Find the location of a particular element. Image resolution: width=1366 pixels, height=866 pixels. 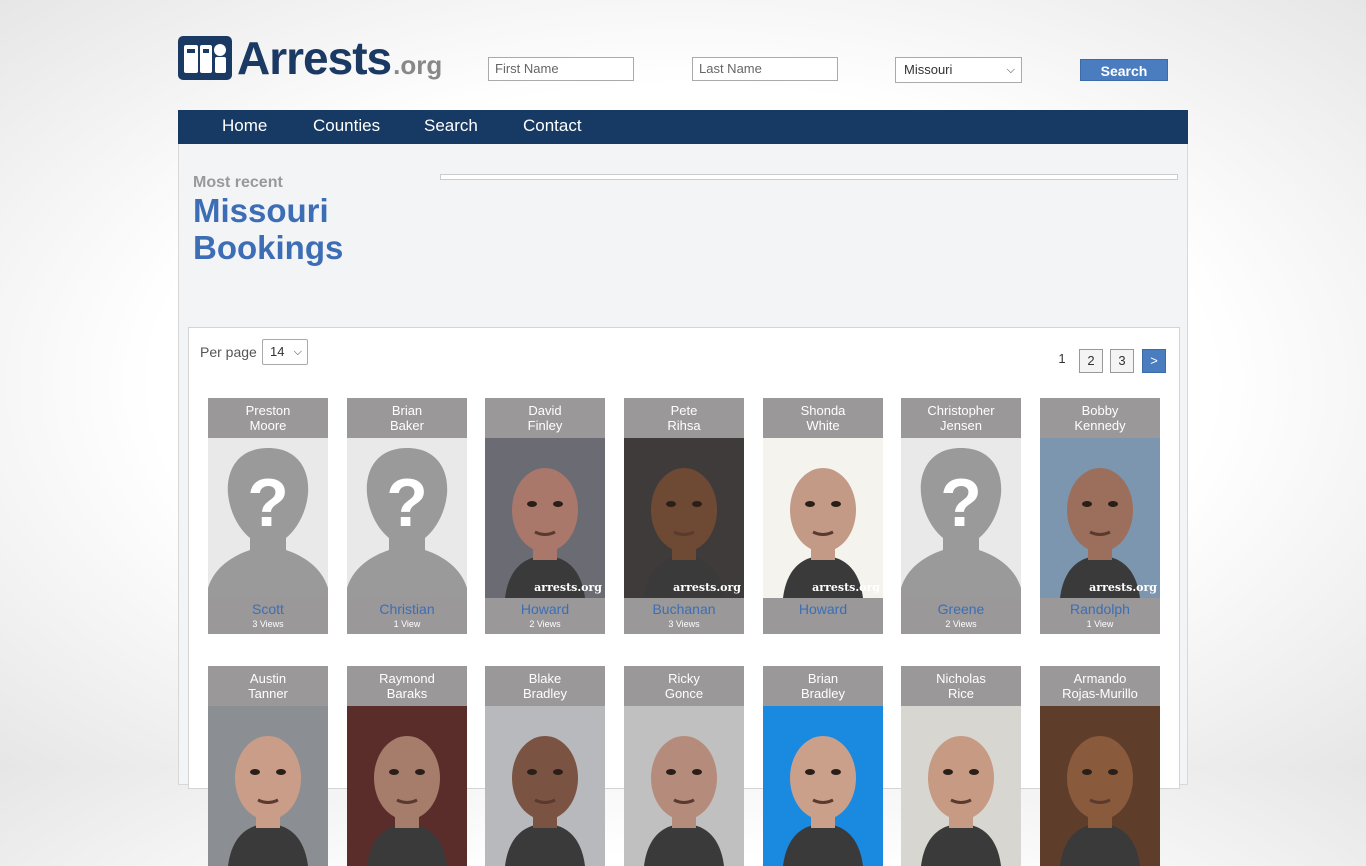

per-page-select: 14 ⌵ is located at coordinates (285, 352).